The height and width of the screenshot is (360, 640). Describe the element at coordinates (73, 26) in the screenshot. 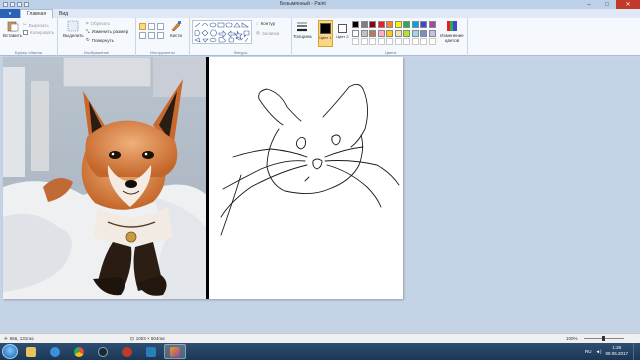

I see `select-icon` at that location.